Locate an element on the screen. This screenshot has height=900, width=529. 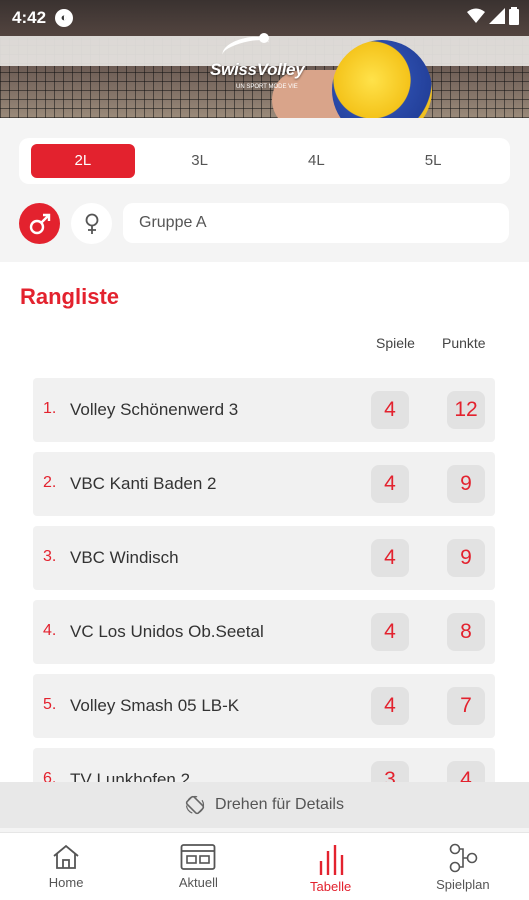
nav-spielplan: Spielplan is located at coordinates (463, 866).